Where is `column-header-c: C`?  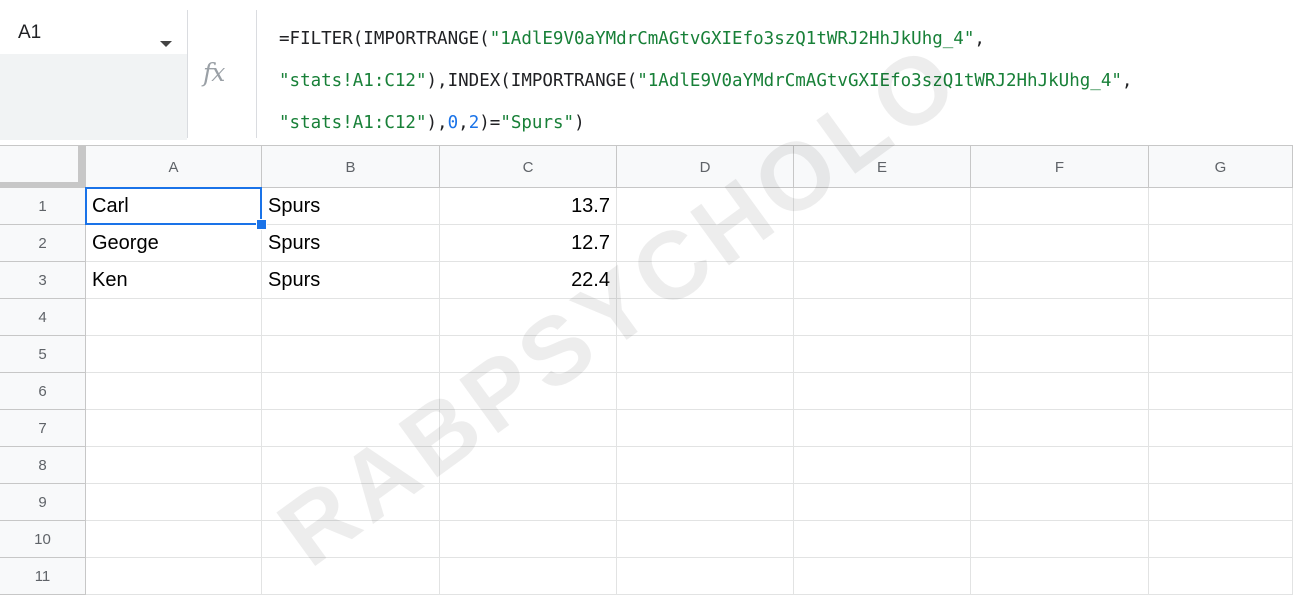 column-header-c: C is located at coordinates (528, 167).